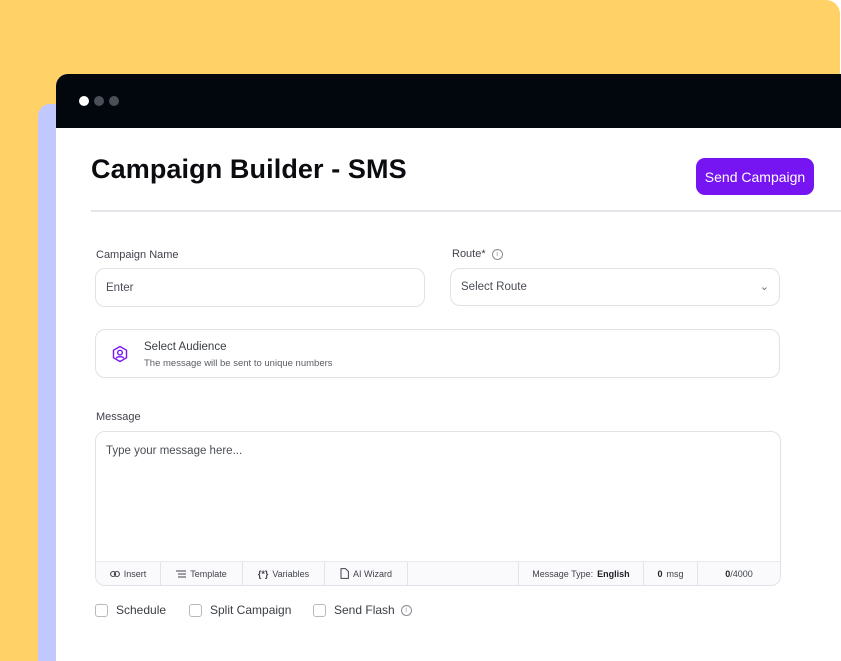 The height and width of the screenshot is (661, 841). Describe the element at coordinates (208, 573) in the screenshot. I see `template-label: Template` at that location.